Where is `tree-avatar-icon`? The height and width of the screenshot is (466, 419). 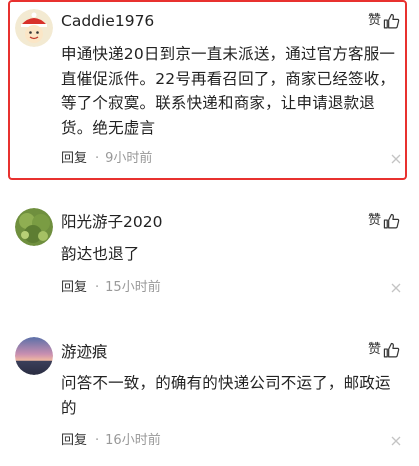 tree-avatar-icon is located at coordinates (34, 227).